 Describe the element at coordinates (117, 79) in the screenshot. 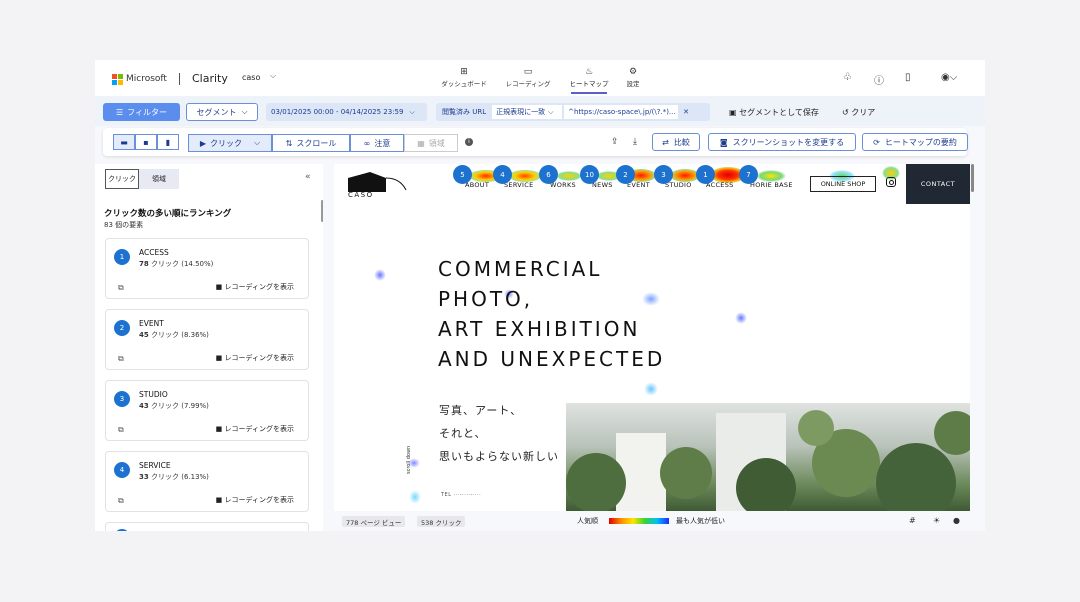

I see `microsoft-logo-icon` at that location.